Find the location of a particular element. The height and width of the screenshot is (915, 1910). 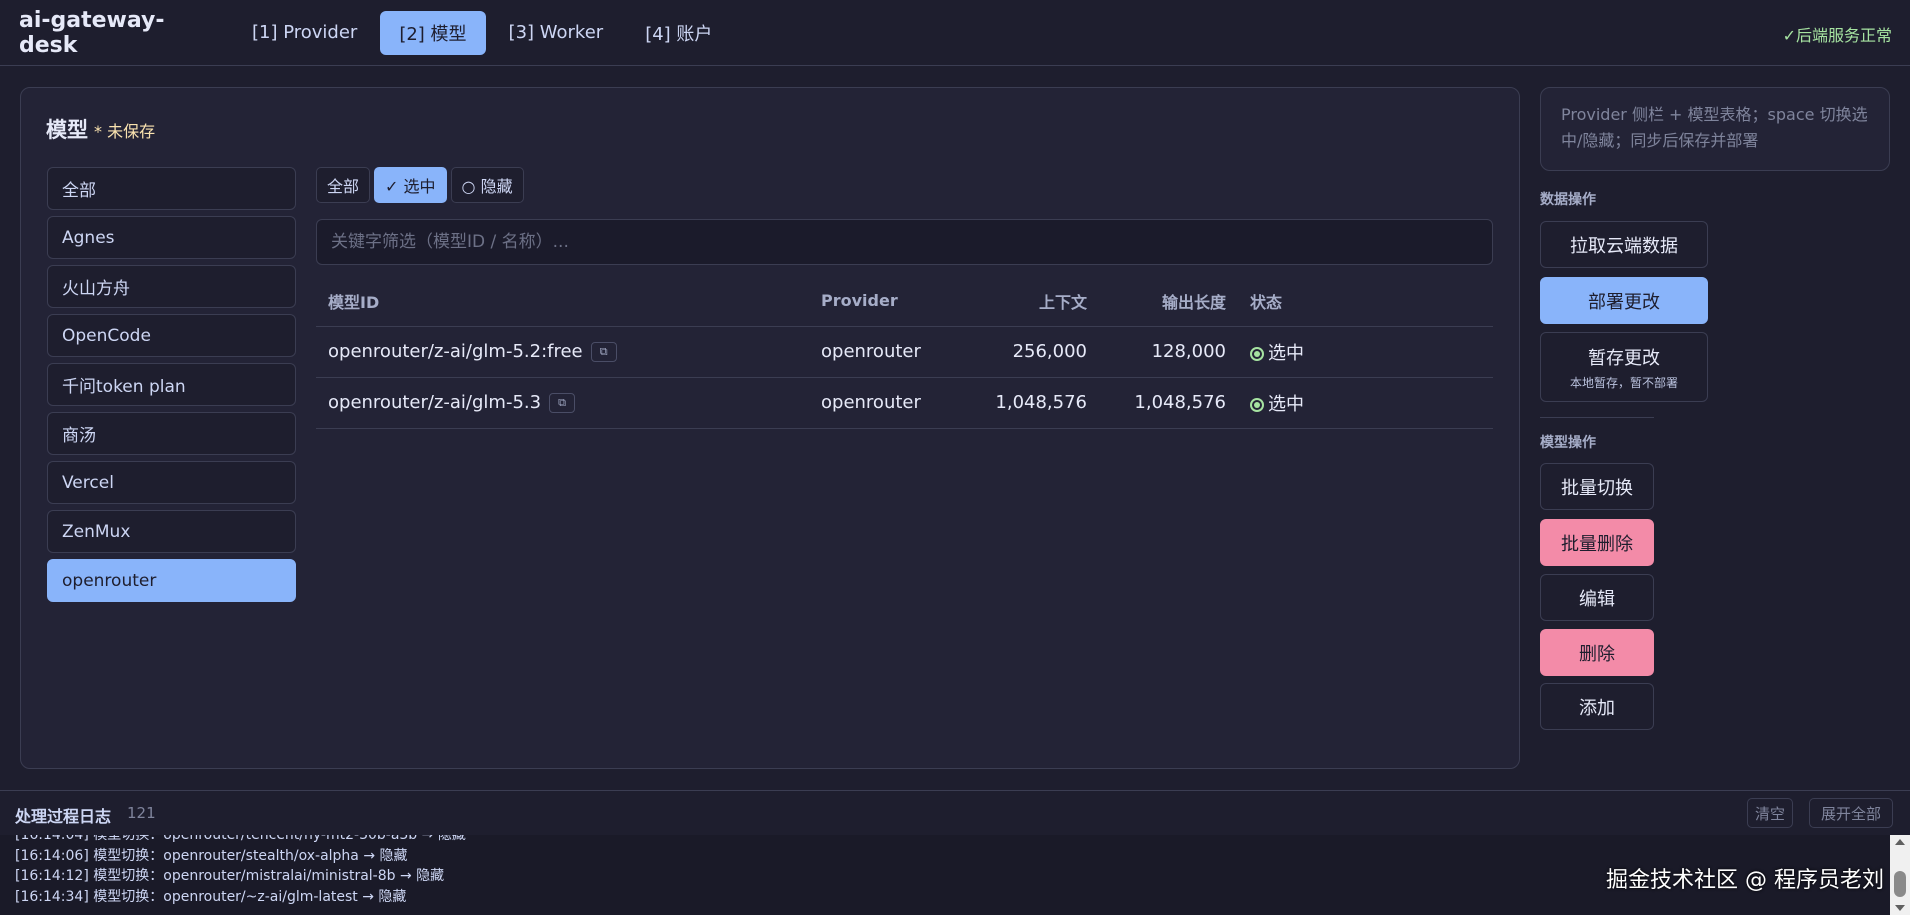

provider-item-agnes: Agnes is located at coordinates (171, 237).